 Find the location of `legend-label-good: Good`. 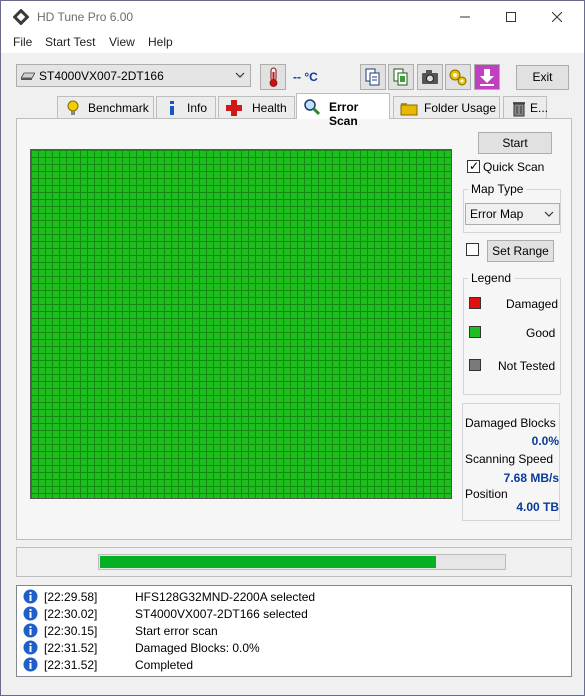

legend-label-good: Good is located at coordinates (541, 333).